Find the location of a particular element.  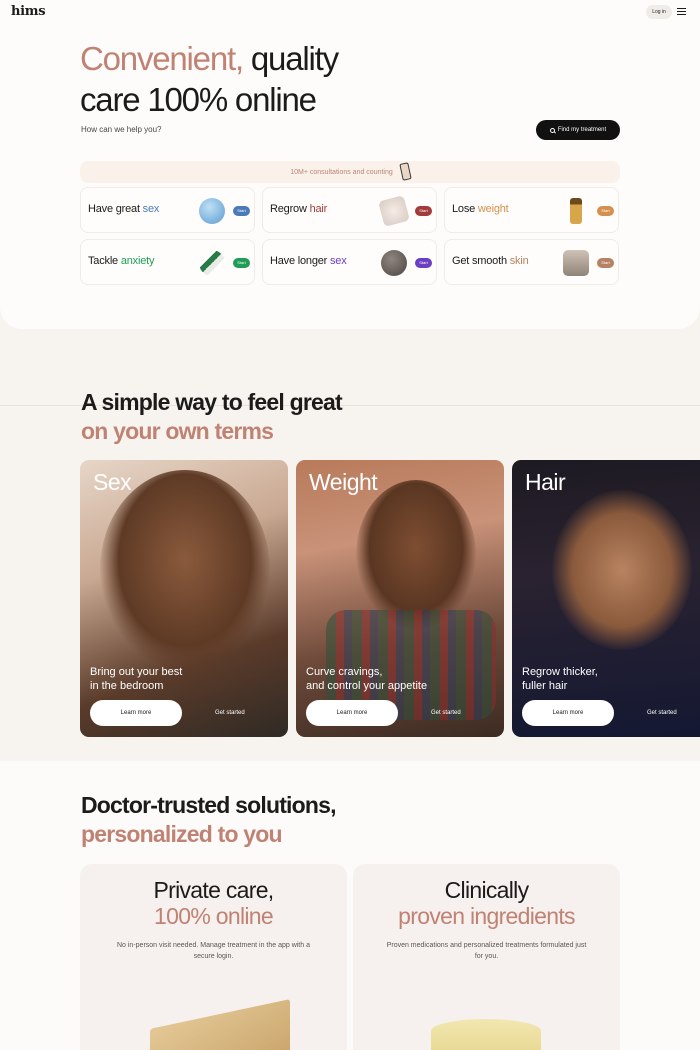

find-treatment-label: Find my treatment is located at coordinates (582, 130).